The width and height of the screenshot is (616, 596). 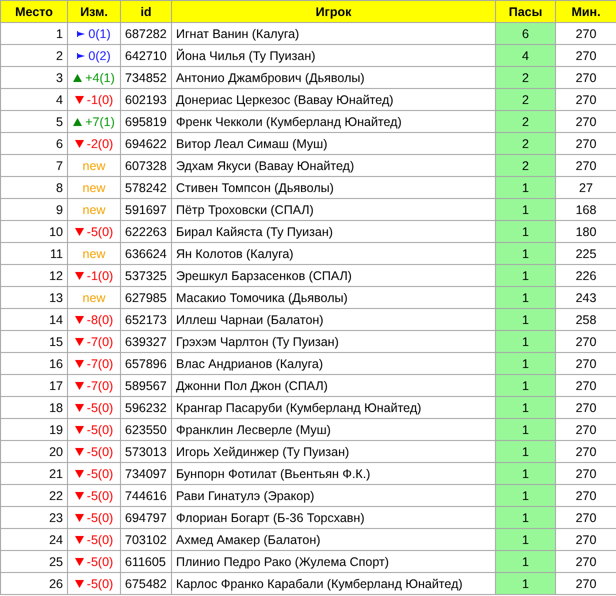 What do you see at coordinates (146, 495) in the screenshot?
I see `id-cell: 744616` at bounding box center [146, 495].